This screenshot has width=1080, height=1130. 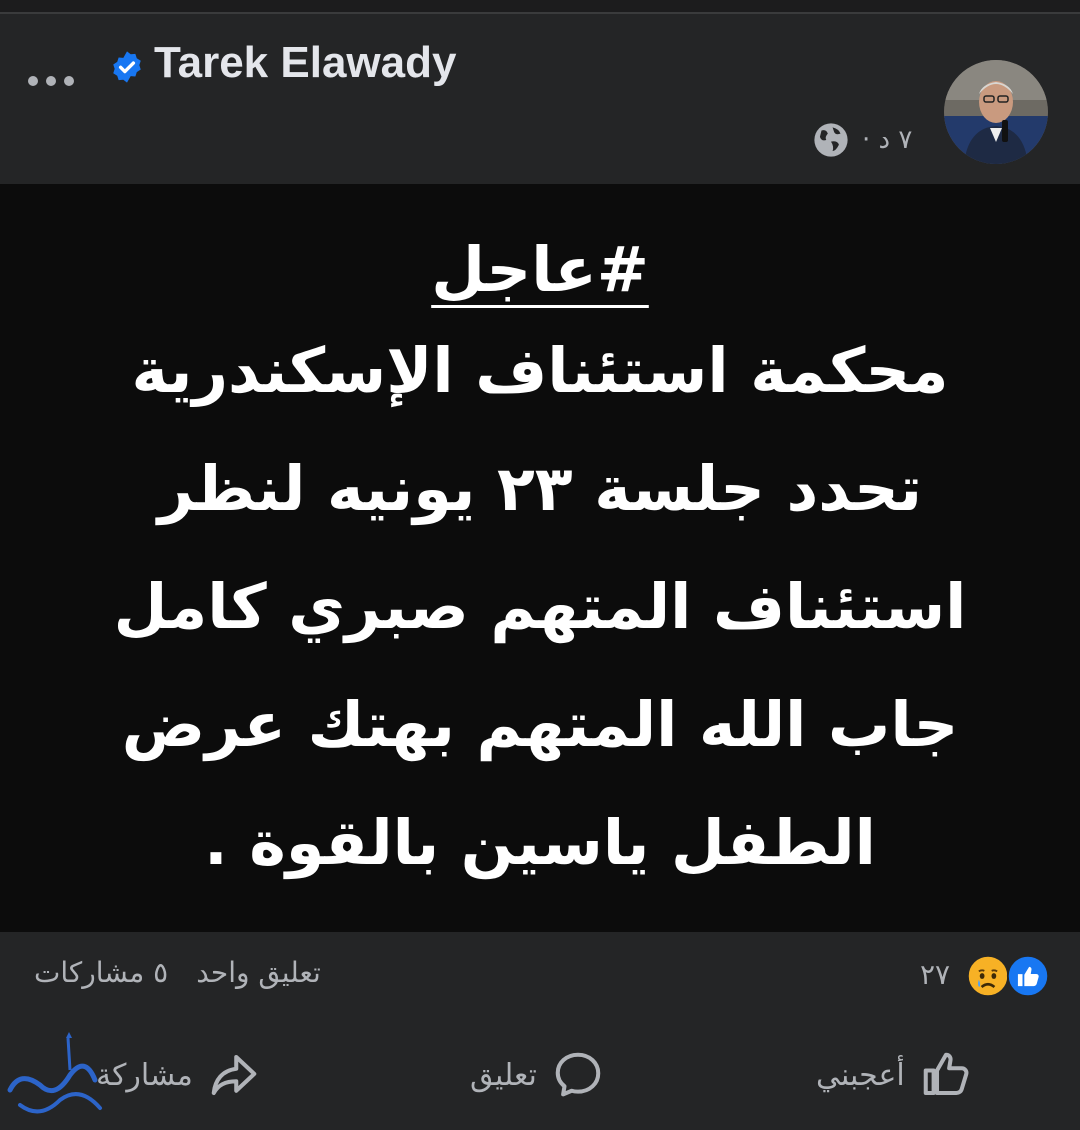 What do you see at coordinates (101, 972) in the screenshot?
I see `share-count: ٥ مشاركات` at bounding box center [101, 972].